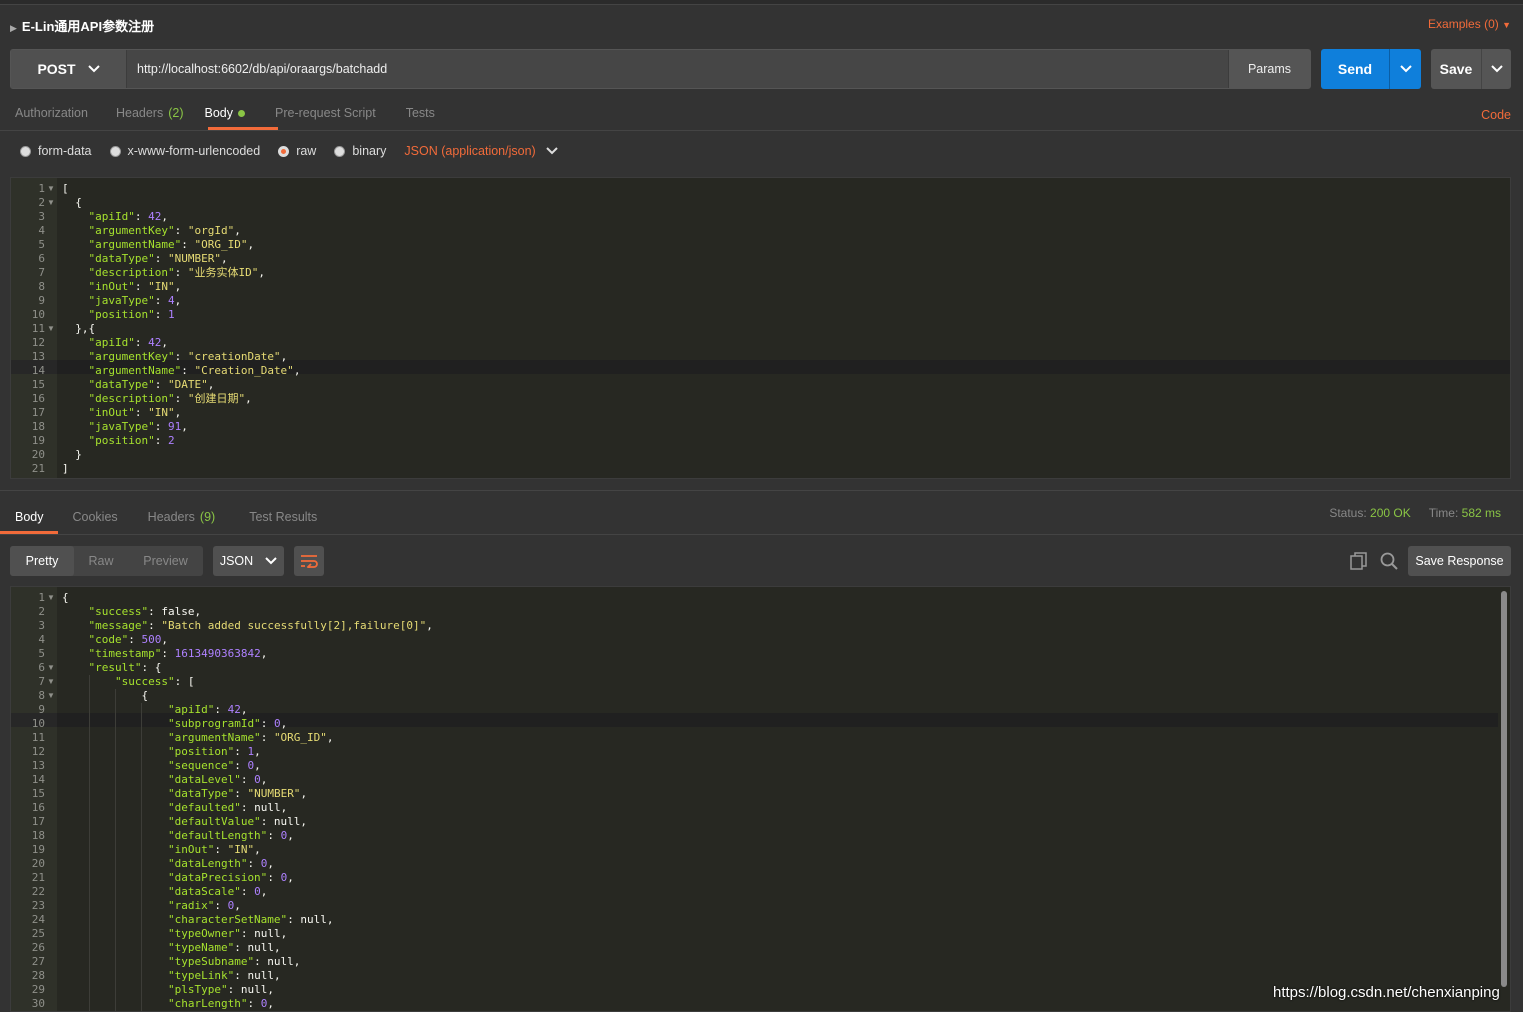 The height and width of the screenshot is (1012, 1523). Describe the element at coordinates (105, 695) in the screenshot. I see `code-line: {` at that location.